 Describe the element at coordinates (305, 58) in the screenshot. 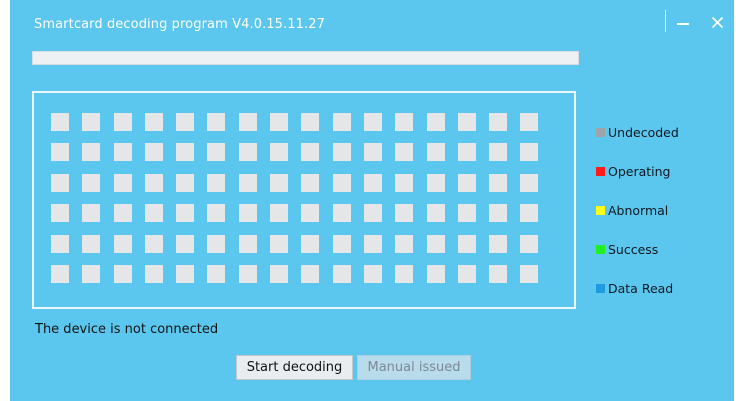

I see `decoding-progress-bar` at that location.